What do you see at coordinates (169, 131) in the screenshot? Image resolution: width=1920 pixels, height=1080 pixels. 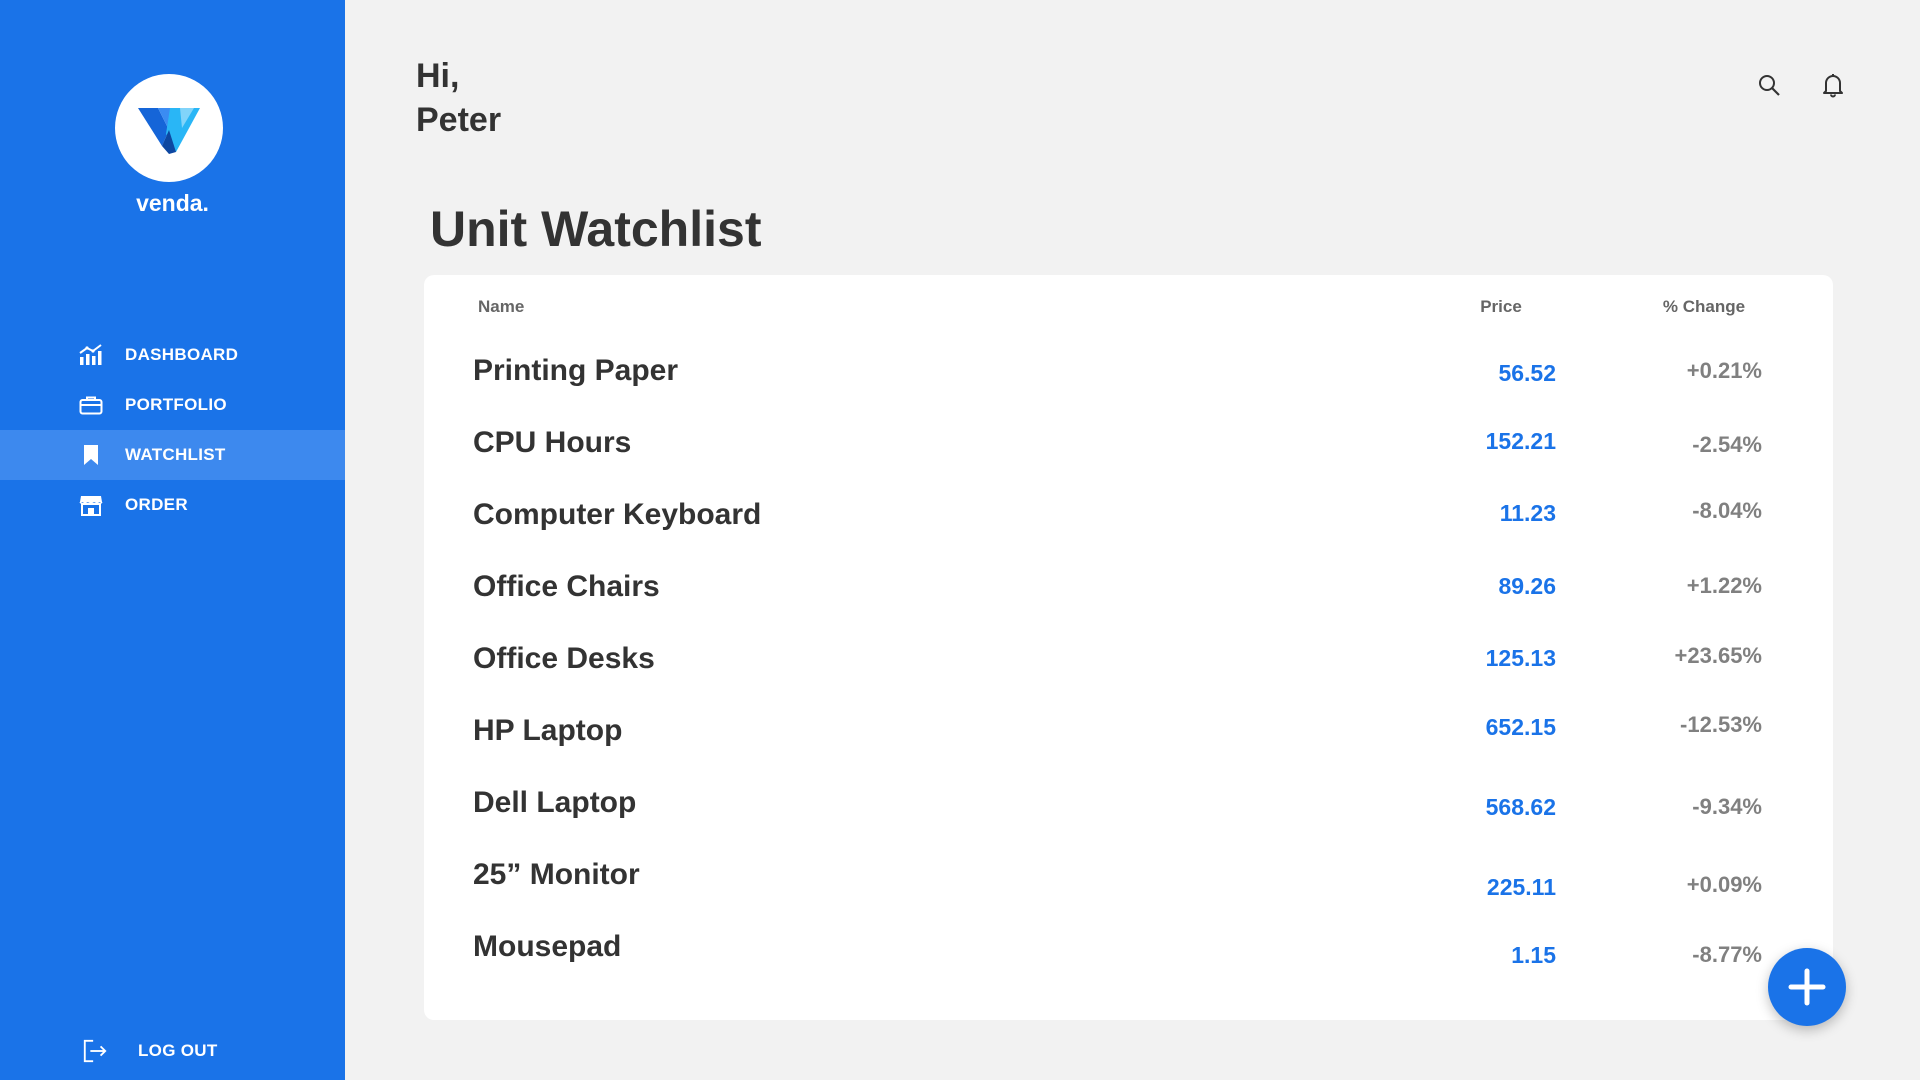 I see `v-logo-icon` at bounding box center [169, 131].